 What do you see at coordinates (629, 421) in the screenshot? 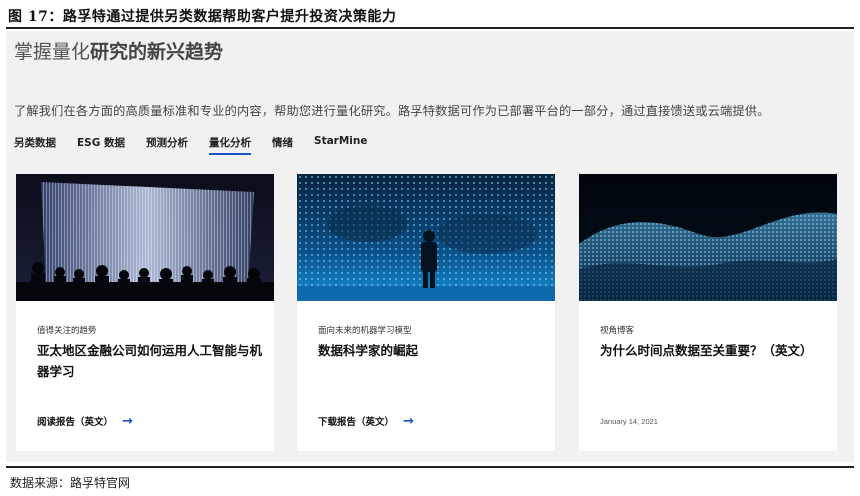
I see `card-date: January 14, 2021` at bounding box center [629, 421].